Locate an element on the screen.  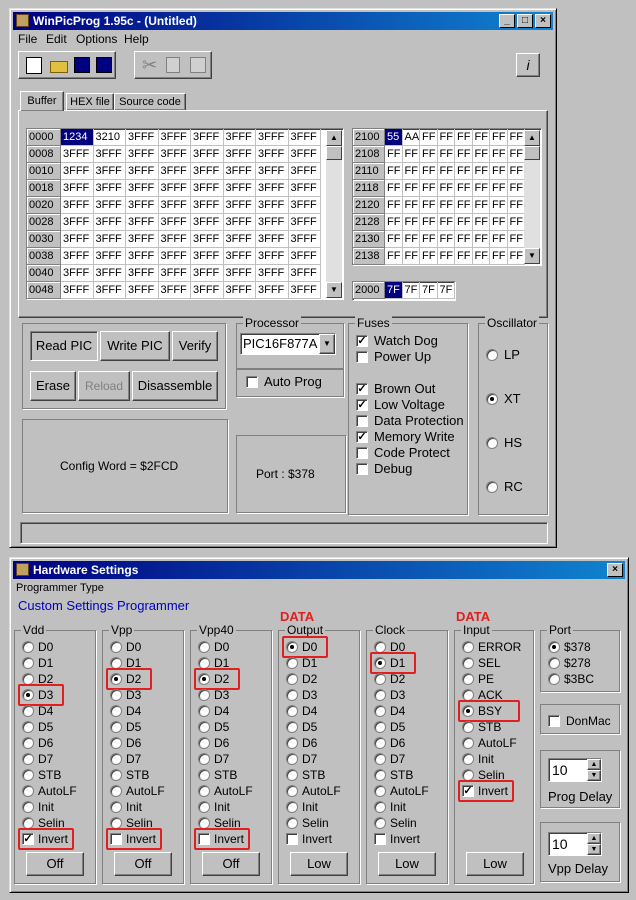
data-protection-checkbox is located at coordinates (362, 421).